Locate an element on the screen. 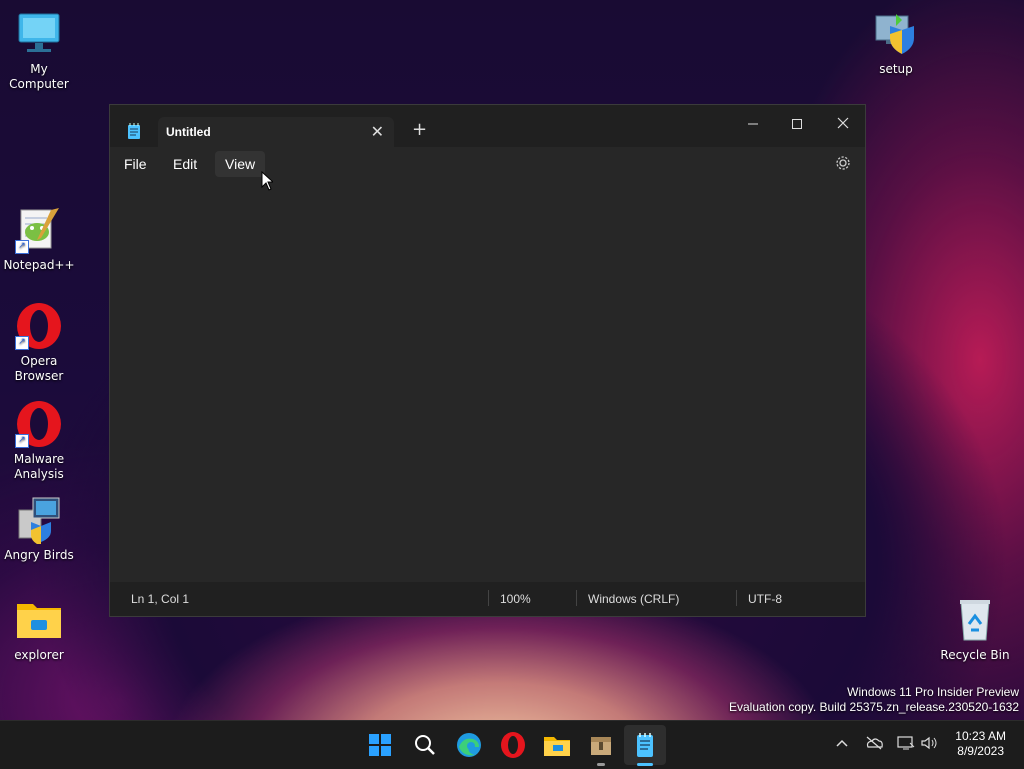 The width and height of the screenshot is (1024, 769). desktop-icon-malware-analysis: ↗ Malware Analysis is located at coordinates (39, 441).